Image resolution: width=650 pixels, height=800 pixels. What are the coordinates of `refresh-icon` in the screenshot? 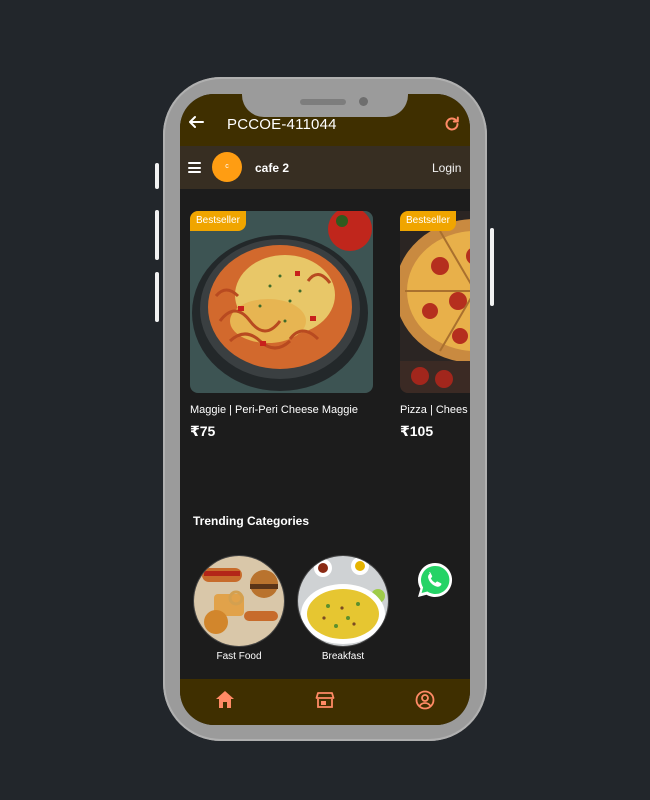 It's located at (452, 124).